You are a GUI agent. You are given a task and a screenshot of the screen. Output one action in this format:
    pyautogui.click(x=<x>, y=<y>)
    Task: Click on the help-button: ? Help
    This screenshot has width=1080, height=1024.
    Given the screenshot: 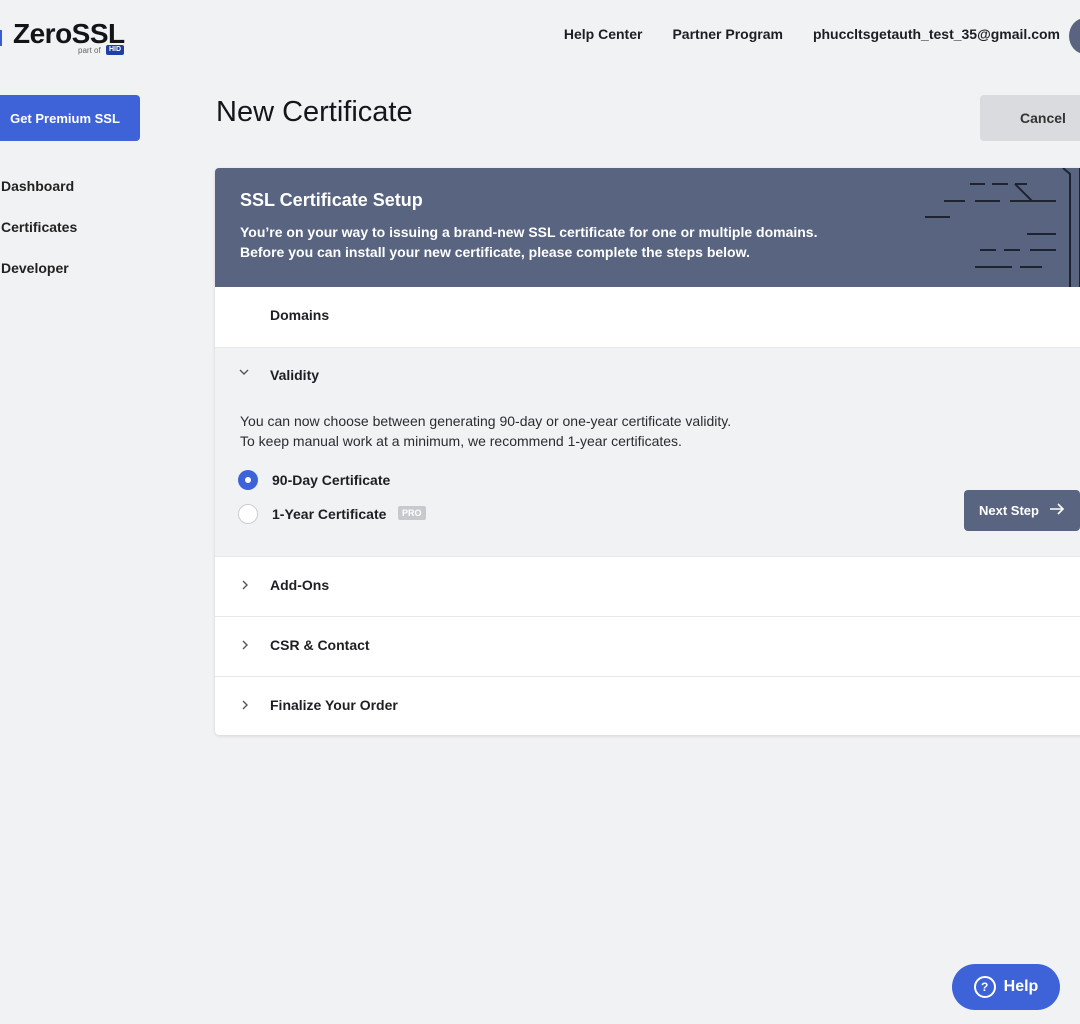 What is the action you would take?
    pyautogui.click(x=1006, y=987)
    